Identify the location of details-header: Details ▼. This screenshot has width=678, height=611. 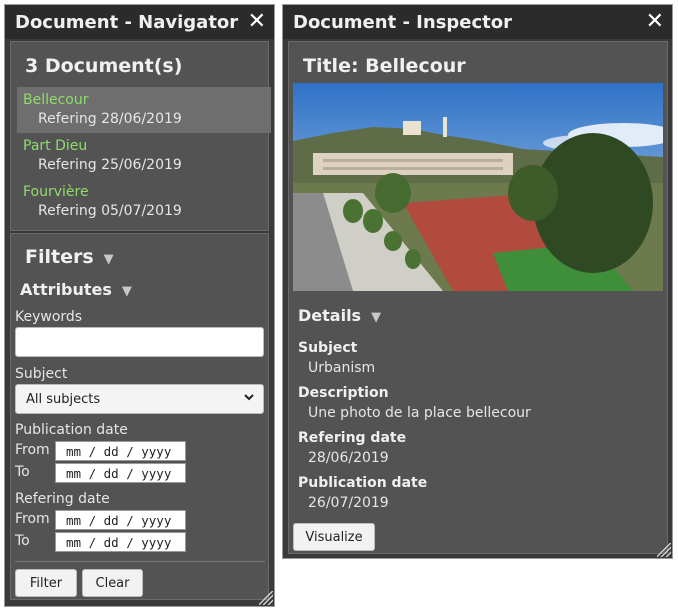
(339, 315).